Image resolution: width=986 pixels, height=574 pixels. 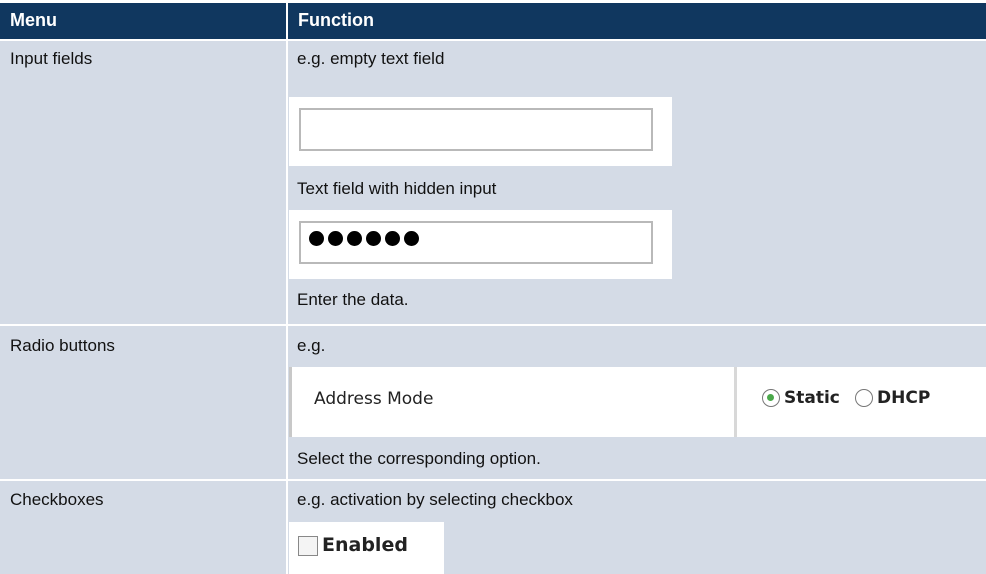 I want to click on static-radio, so click(x=771, y=398).